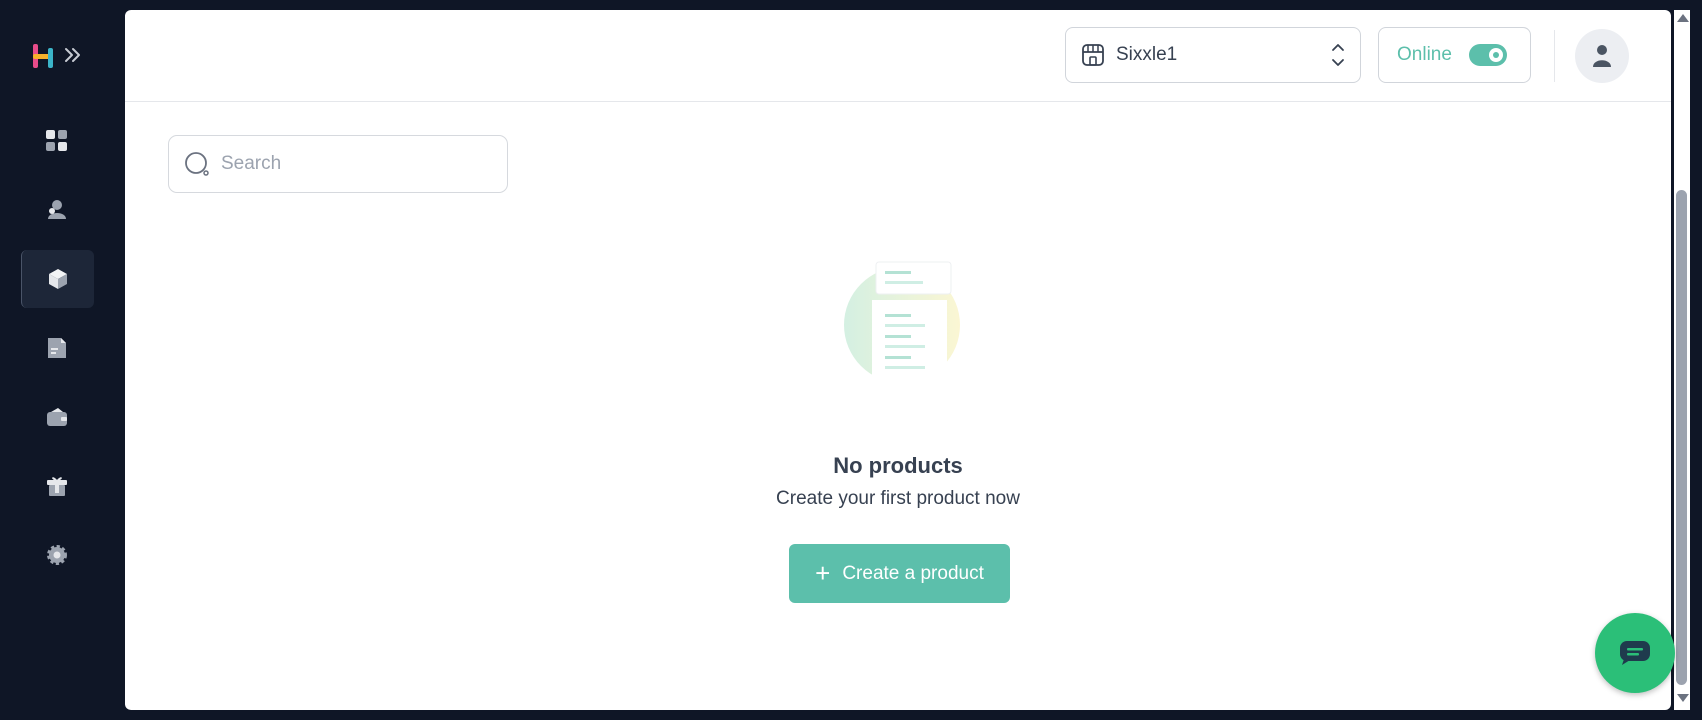  I want to click on chat-button, so click(1635, 653).